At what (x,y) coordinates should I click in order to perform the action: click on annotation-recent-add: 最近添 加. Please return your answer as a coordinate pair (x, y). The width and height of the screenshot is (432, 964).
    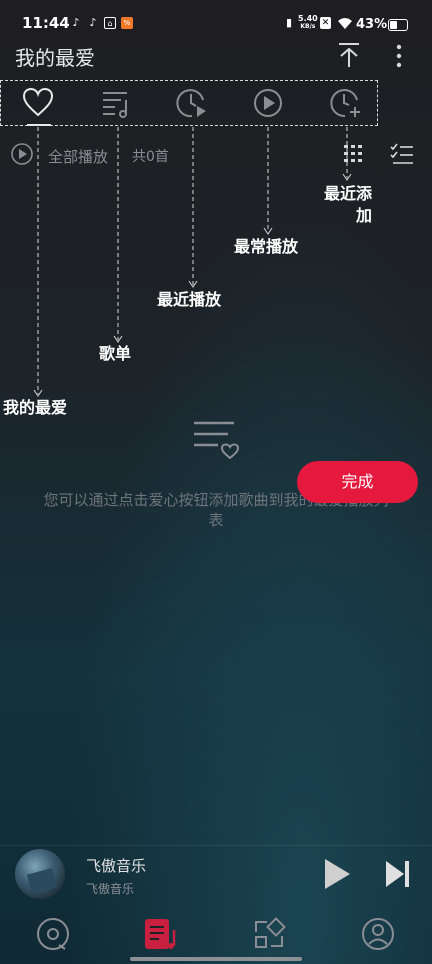
    Looking at the image, I should click on (348, 204).